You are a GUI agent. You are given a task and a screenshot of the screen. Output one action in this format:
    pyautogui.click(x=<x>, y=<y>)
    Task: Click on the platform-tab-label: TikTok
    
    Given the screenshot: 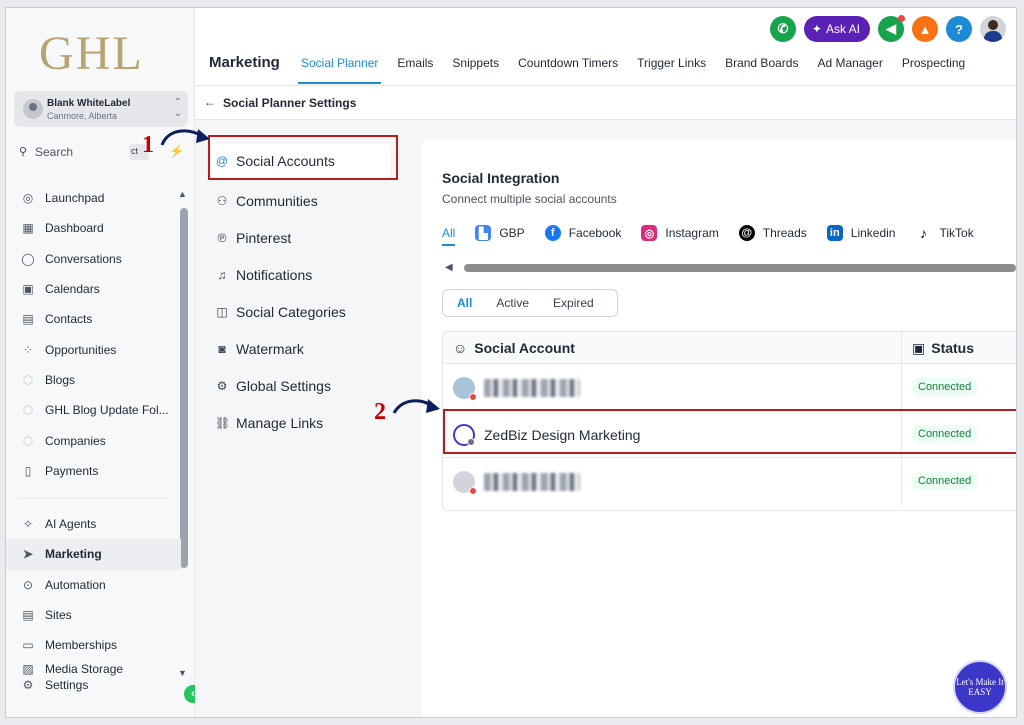 What is the action you would take?
    pyautogui.click(x=956, y=233)
    